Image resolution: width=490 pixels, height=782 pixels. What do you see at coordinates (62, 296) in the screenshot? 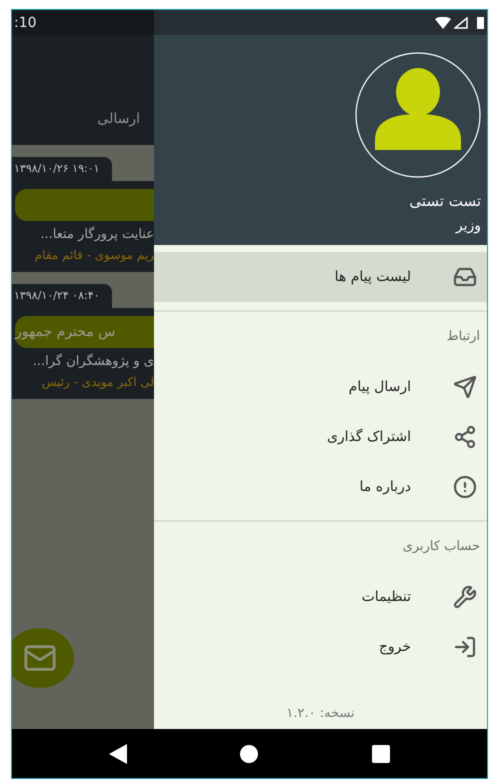
I see `message-date: ۱۳۹۸/۱۰/۲۴ ۰۸:۴۰` at bounding box center [62, 296].